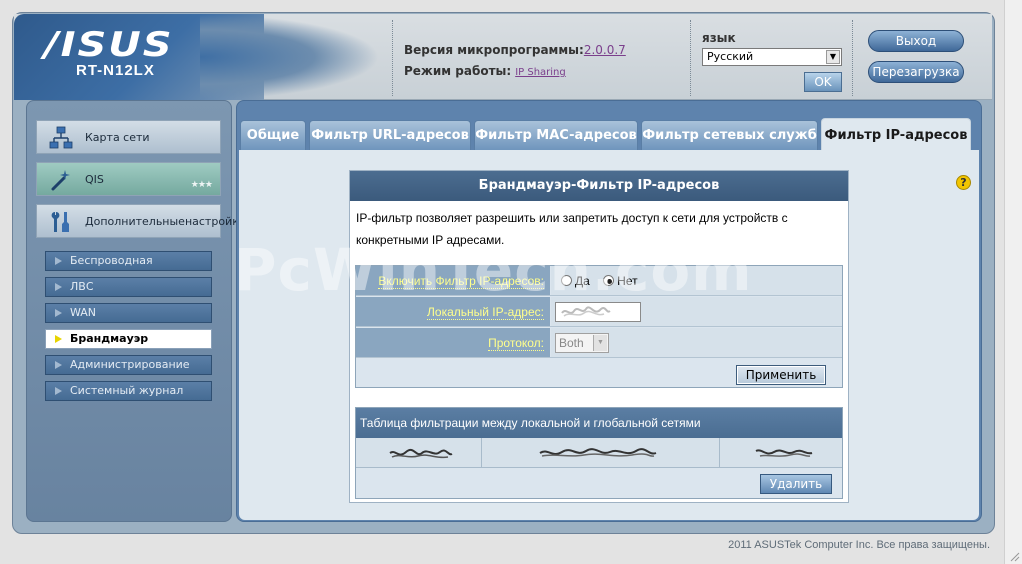  What do you see at coordinates (94, 179) in the screenshot?
I see `sidebar-item-label: QIS` at bounding box center [94, 179].